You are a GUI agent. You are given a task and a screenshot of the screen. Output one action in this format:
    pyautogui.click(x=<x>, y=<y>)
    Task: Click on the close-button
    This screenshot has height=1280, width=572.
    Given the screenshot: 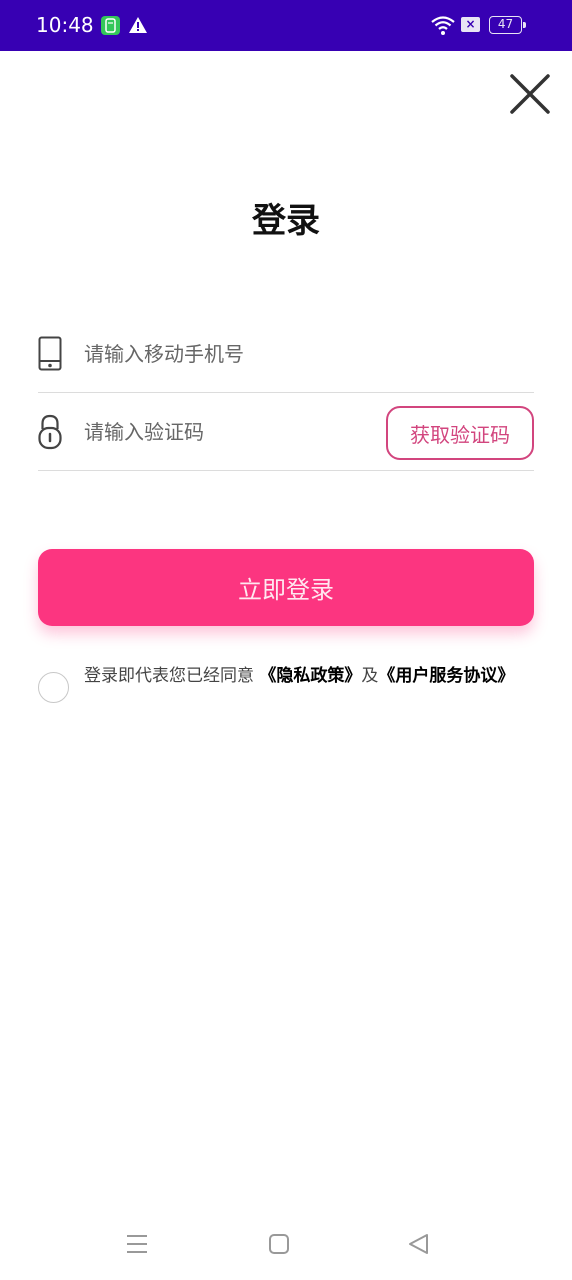 What is the action you would take?
    pyautogui.click(x=530, y=94)
    